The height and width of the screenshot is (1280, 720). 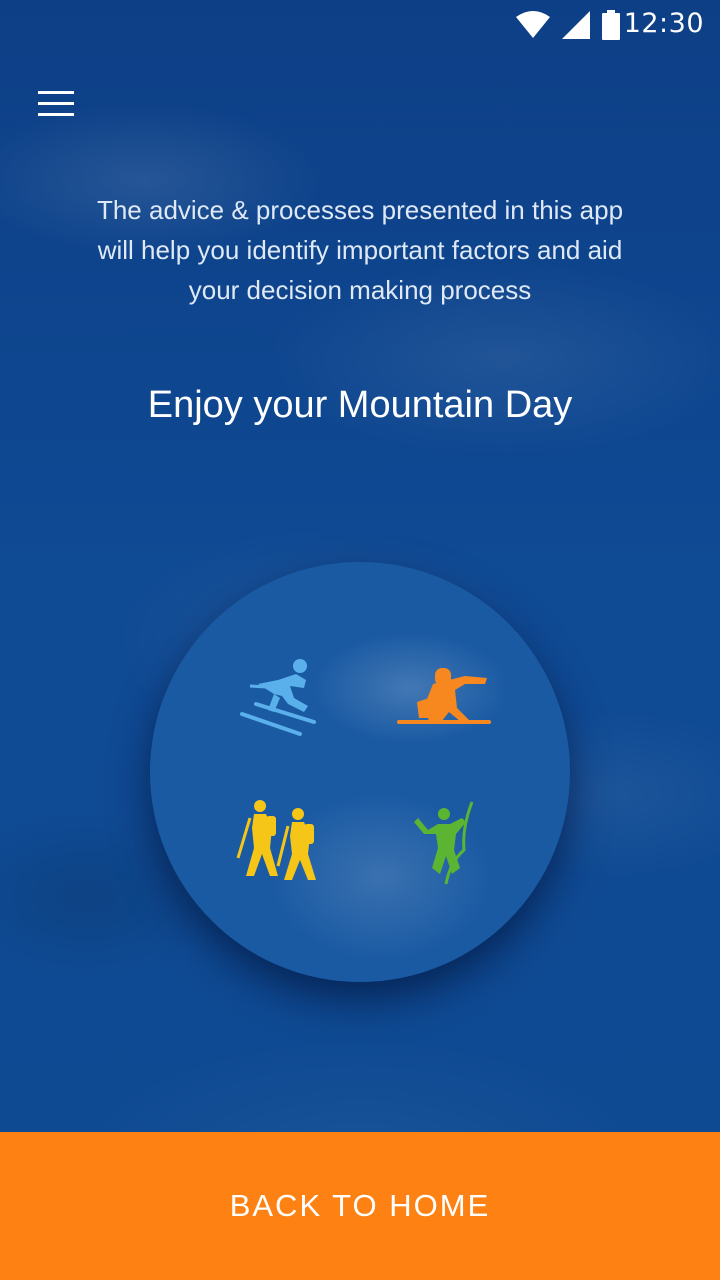 I want to click on hamburger-menu-icon, so click(x=56, y=104).